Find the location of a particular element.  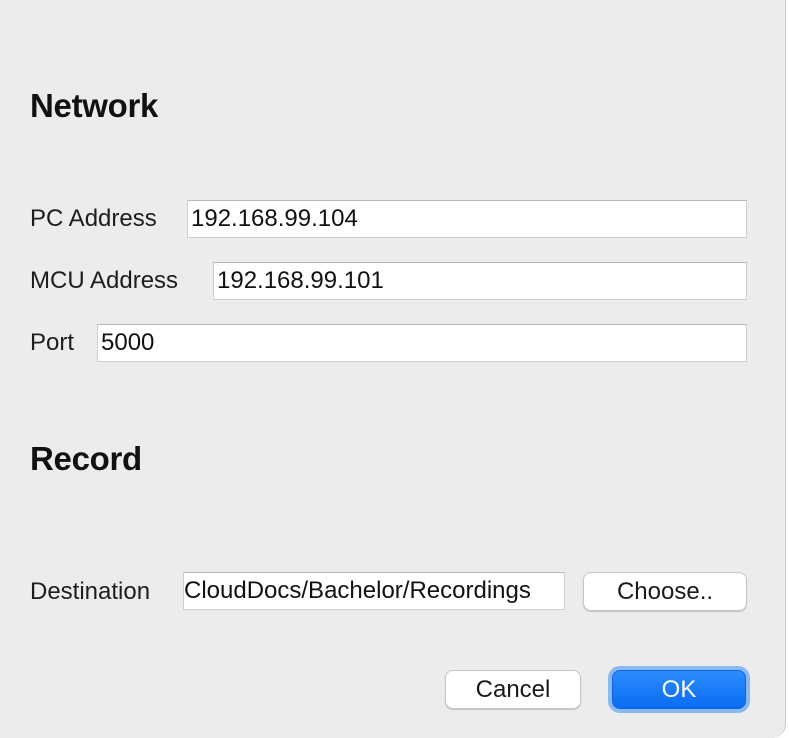

pc-address-input is located at coordinates (467, 219).